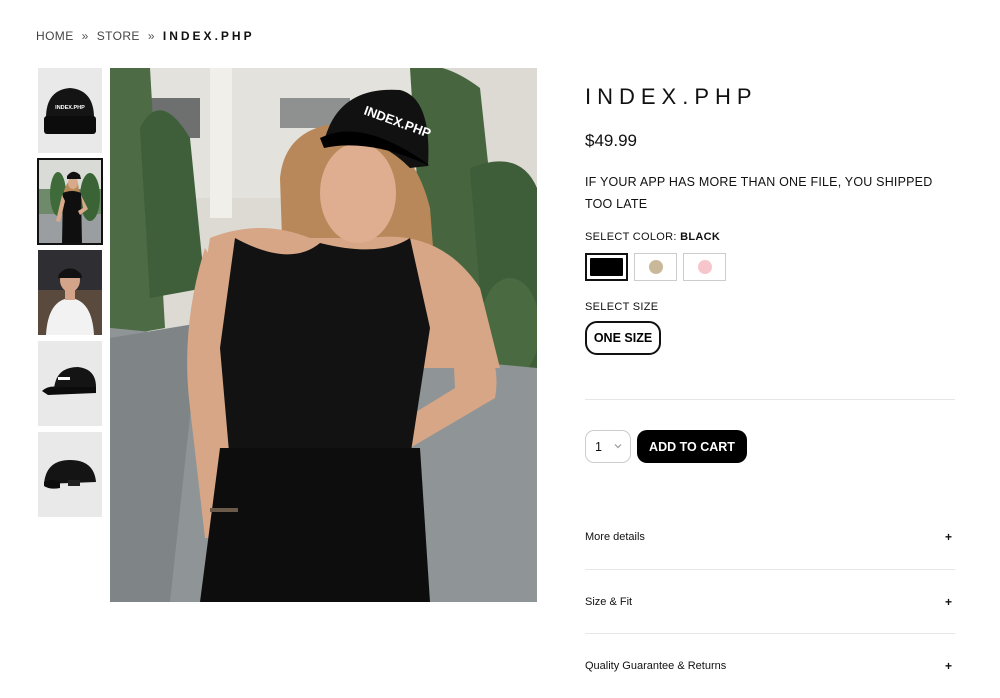 This screenshot has height=698, width=1000. What do you see at coordinates (623, 338) in the screenshot?
I see `size-option-button: ONE SIZE` at bounding box center [623, 338].